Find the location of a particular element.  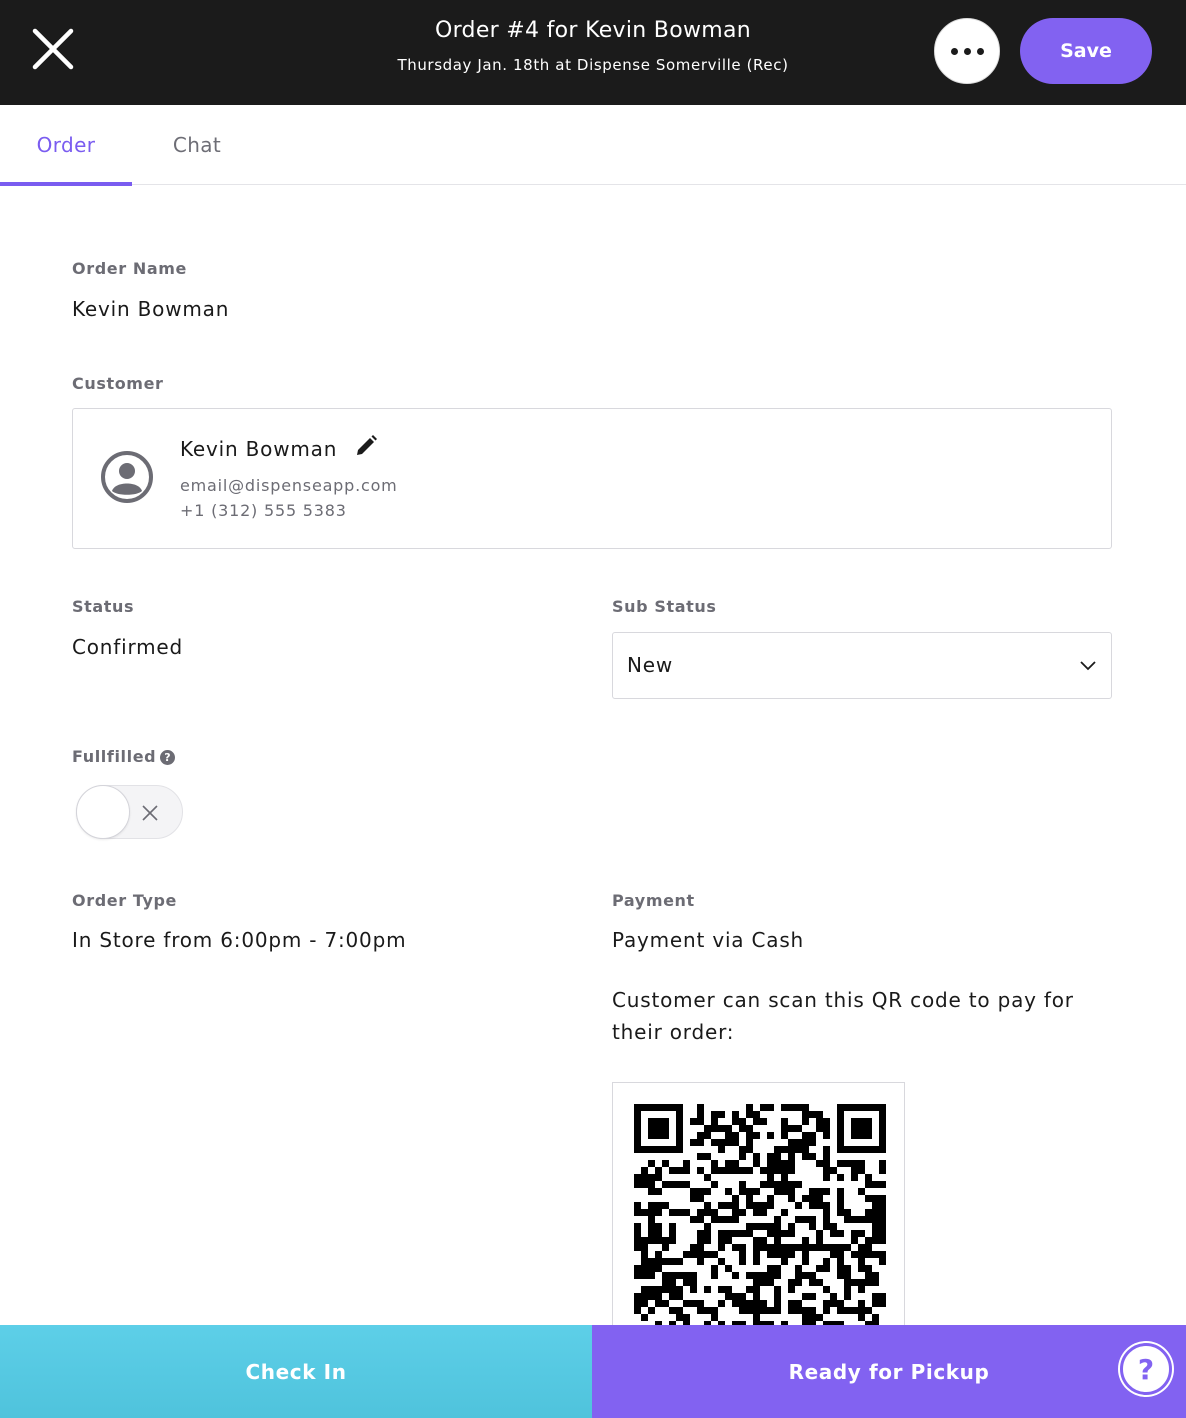

status-value: Confirmed is located at coordinates (128, 647).